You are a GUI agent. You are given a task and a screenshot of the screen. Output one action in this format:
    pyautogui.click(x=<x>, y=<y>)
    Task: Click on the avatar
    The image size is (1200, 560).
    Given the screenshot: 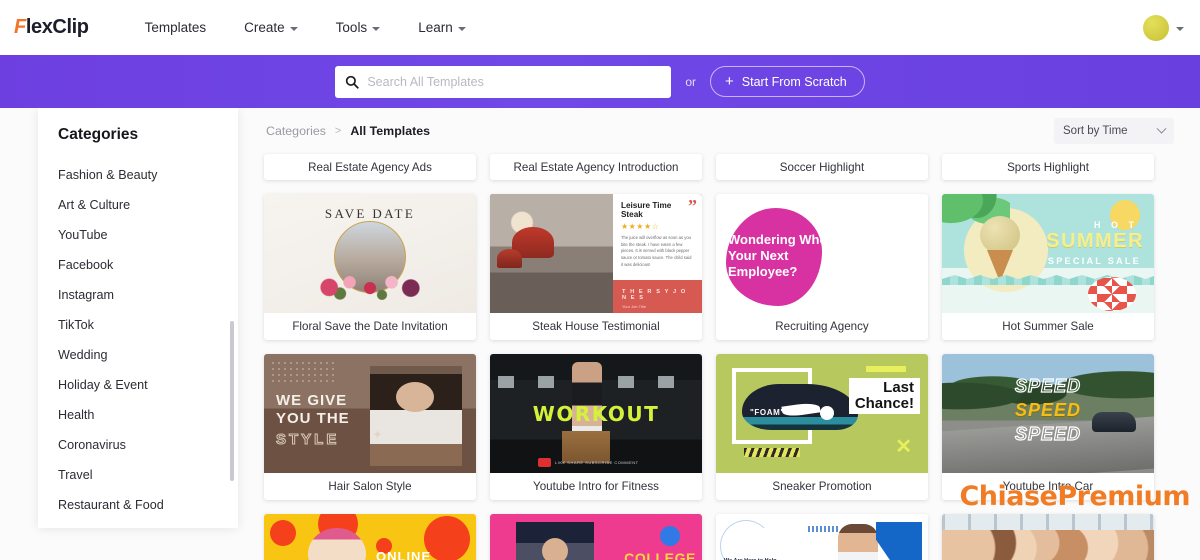 What is the action you would take?
    pyautogui.click(x=1156, y=27)
    